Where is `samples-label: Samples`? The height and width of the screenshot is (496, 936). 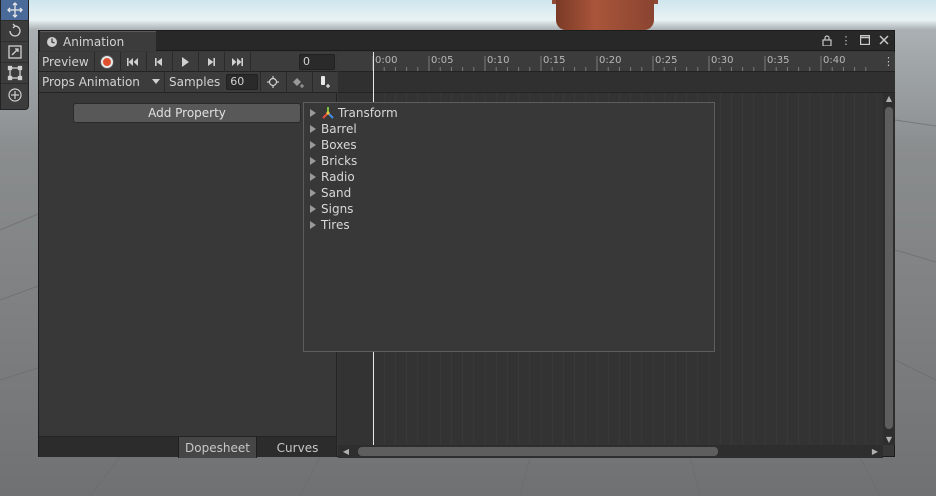
samples-label: Samples is located at coordinates (195, 82).